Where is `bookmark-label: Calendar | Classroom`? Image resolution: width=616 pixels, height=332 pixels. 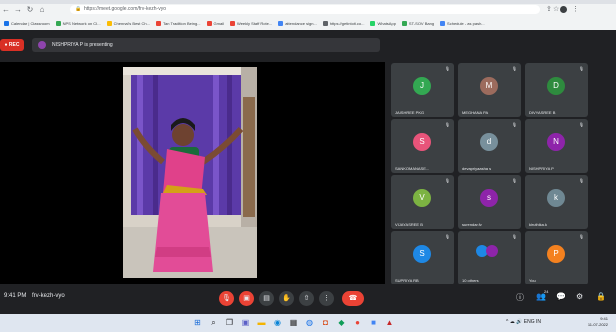
bookmark-label: Calendar | Classroom is located at coordinates (30, 23).